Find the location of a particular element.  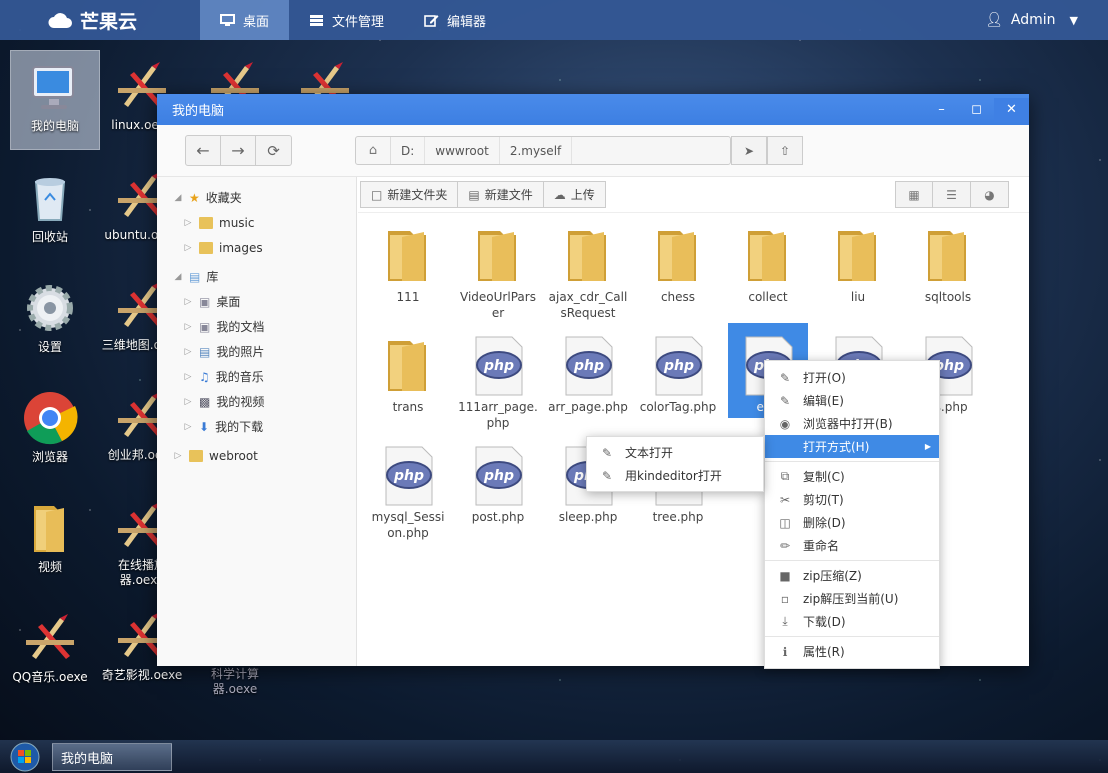

tree-item-downloads: ▷ ⬇ 我的下载 is located at coordinates (256, 426).